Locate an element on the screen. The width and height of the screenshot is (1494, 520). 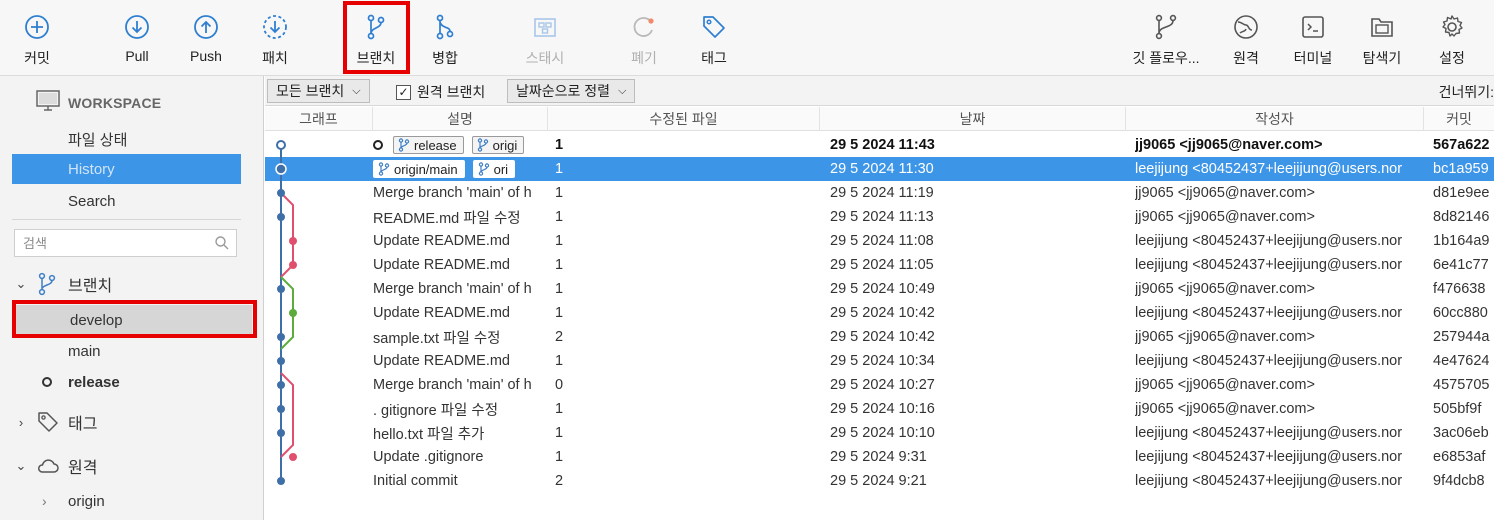
tag-label: 태그 is located at coordinates (714, 58).